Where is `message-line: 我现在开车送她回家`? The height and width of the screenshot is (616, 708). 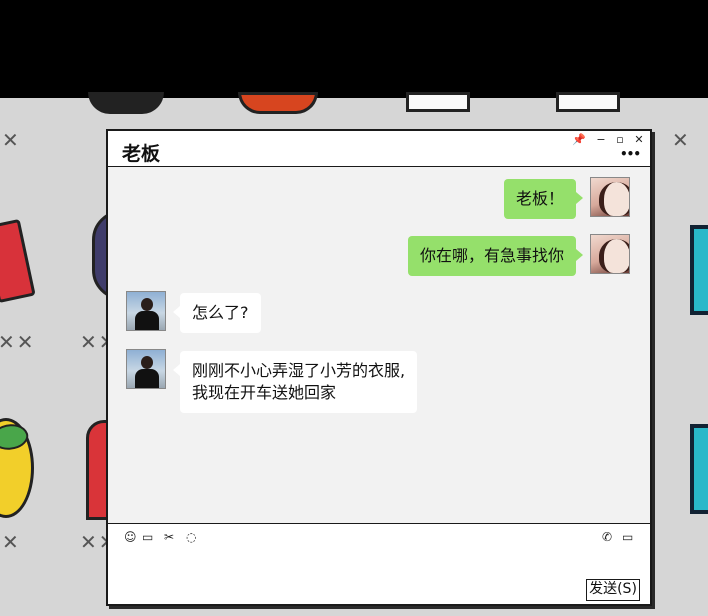 message-line: 我现在开车送她回家 is located at coordinates (264, 392).